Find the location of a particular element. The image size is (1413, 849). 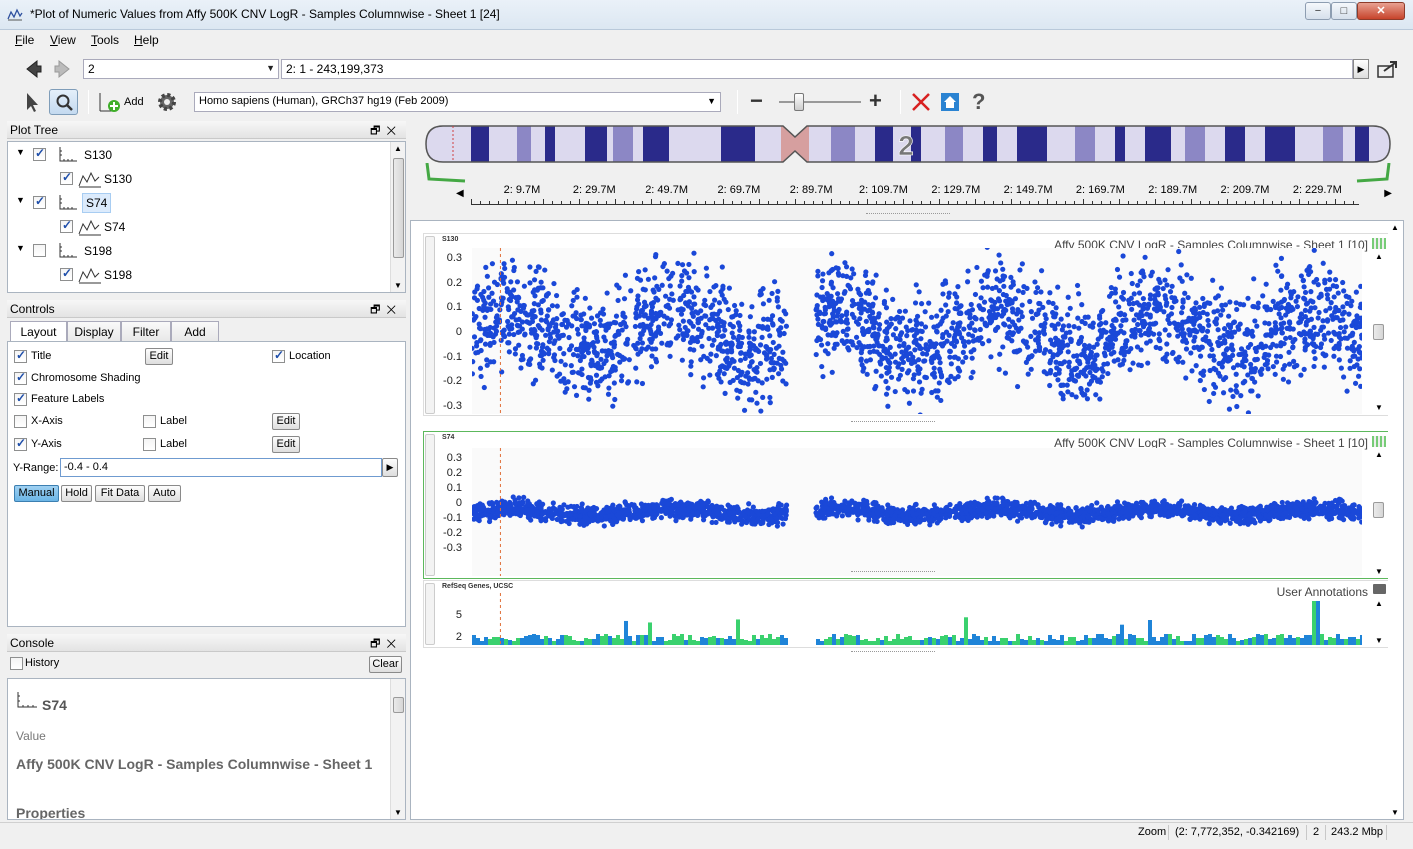

y-axis-checkbox is located at coordinates (20, 443).